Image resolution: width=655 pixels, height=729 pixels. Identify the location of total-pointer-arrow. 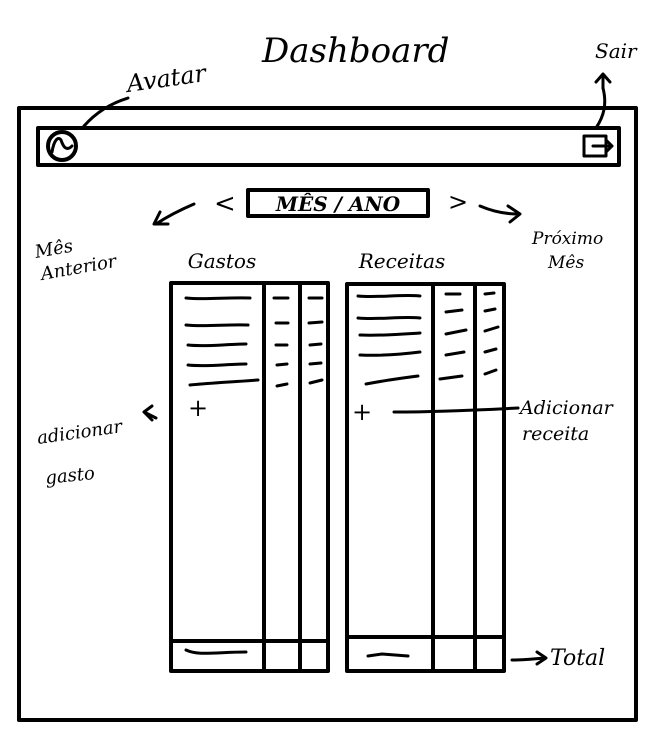
(529, 658).